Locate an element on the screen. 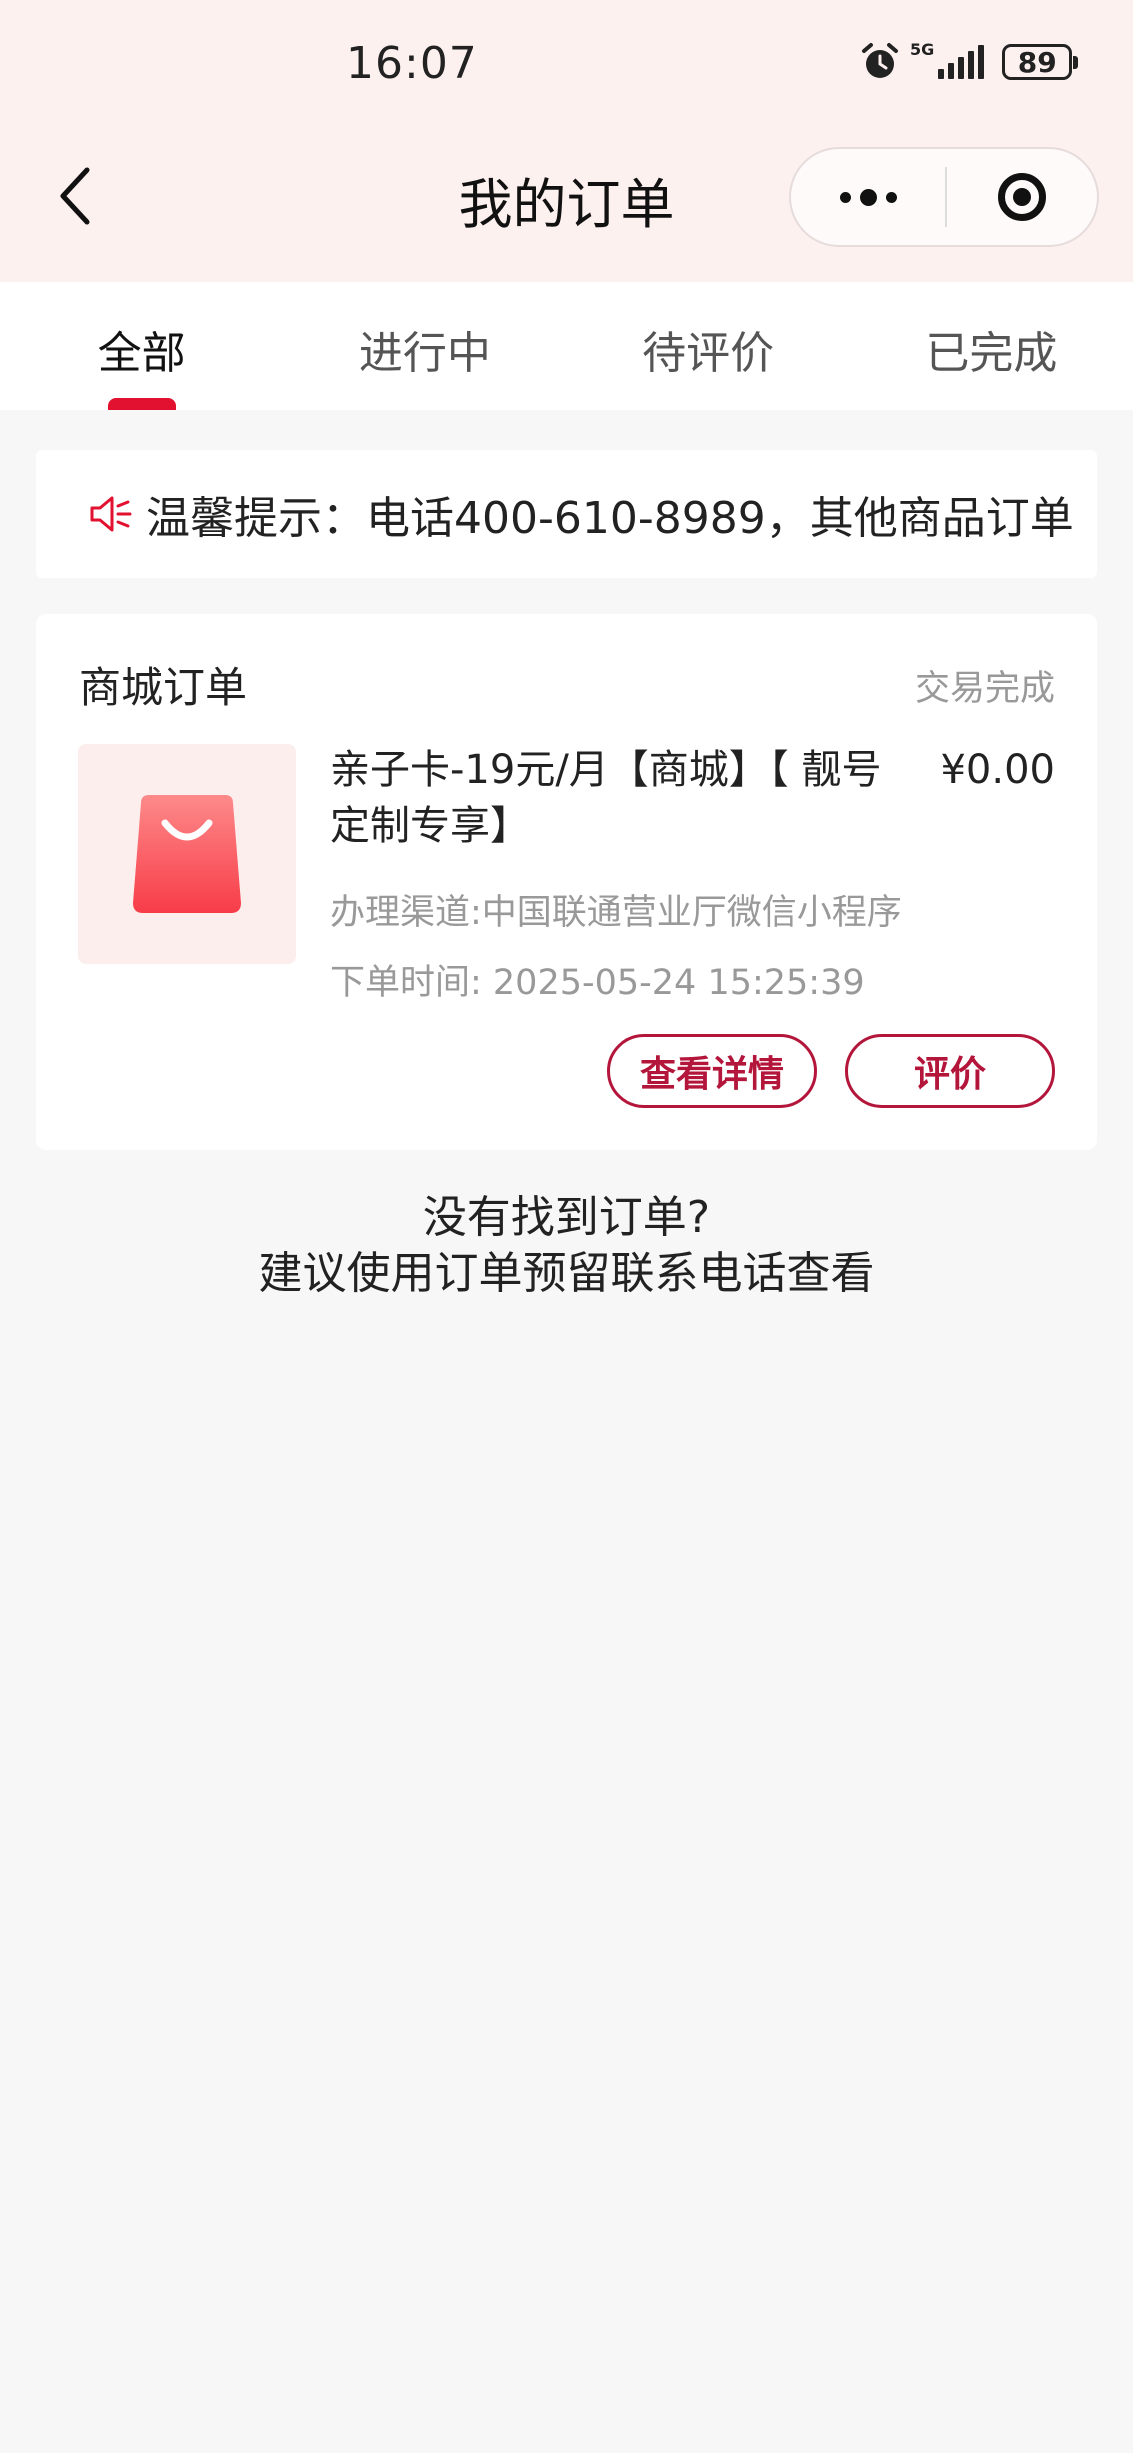 Image resolution: width=1133 pixels, height=2453 pixels. tab-all: 全部 is located at coordinates (141, 346).